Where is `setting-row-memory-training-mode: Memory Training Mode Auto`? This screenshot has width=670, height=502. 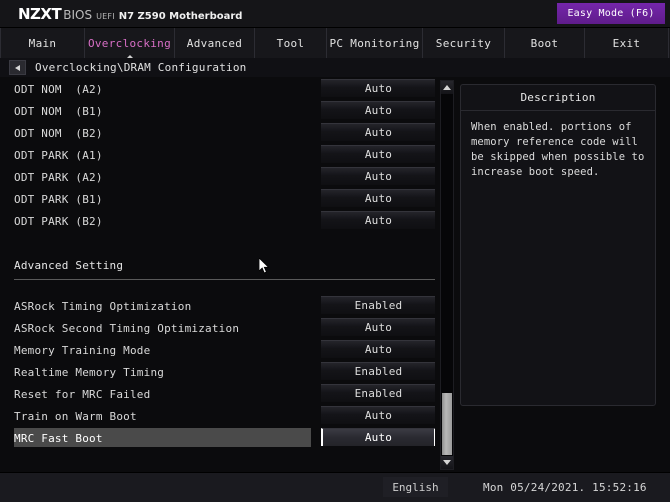
setting-row-memory-training-mode: Memory Training Mode Auto is located at coordinates (217, 350).